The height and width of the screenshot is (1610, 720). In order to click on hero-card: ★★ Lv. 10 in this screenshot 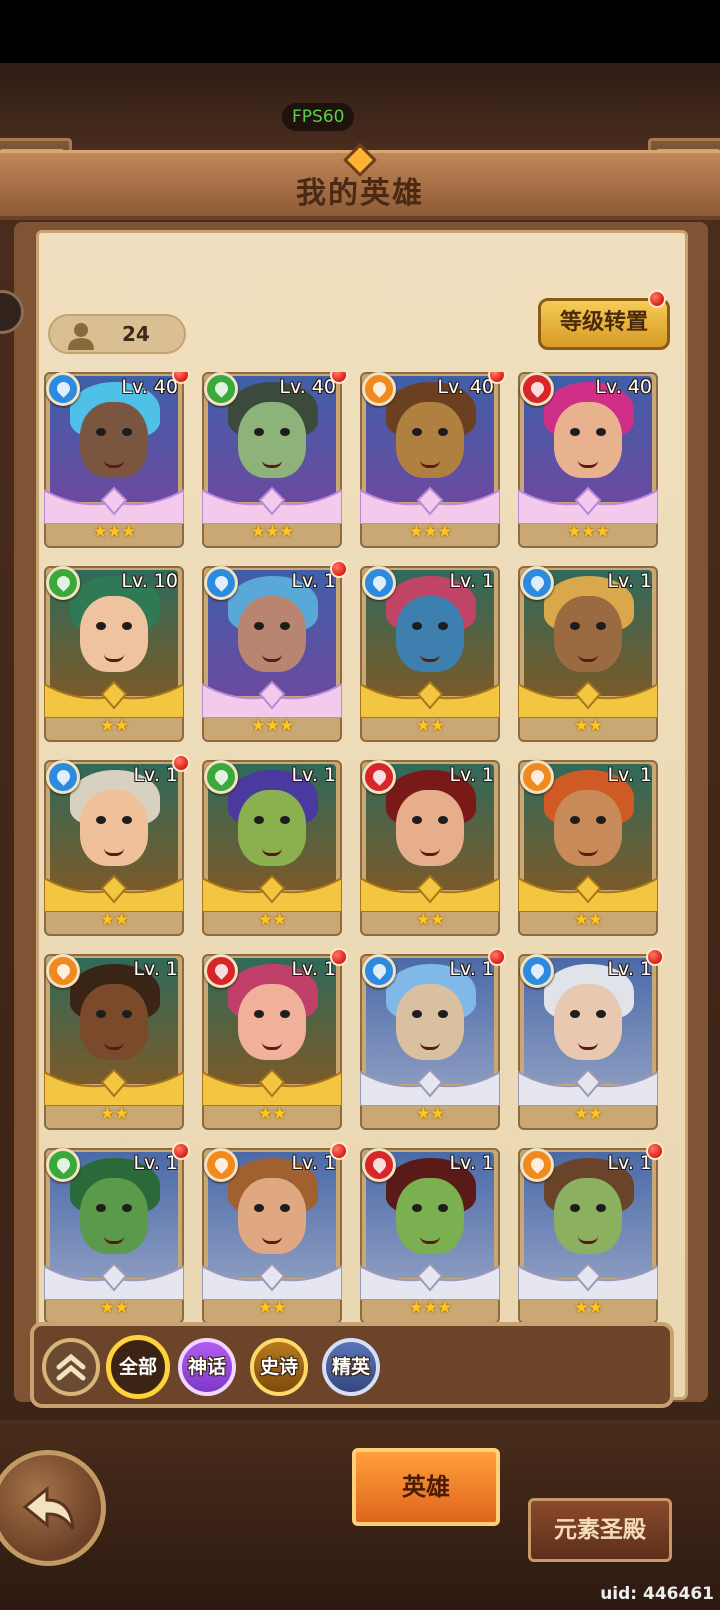, I will do `click(114, 654)`.